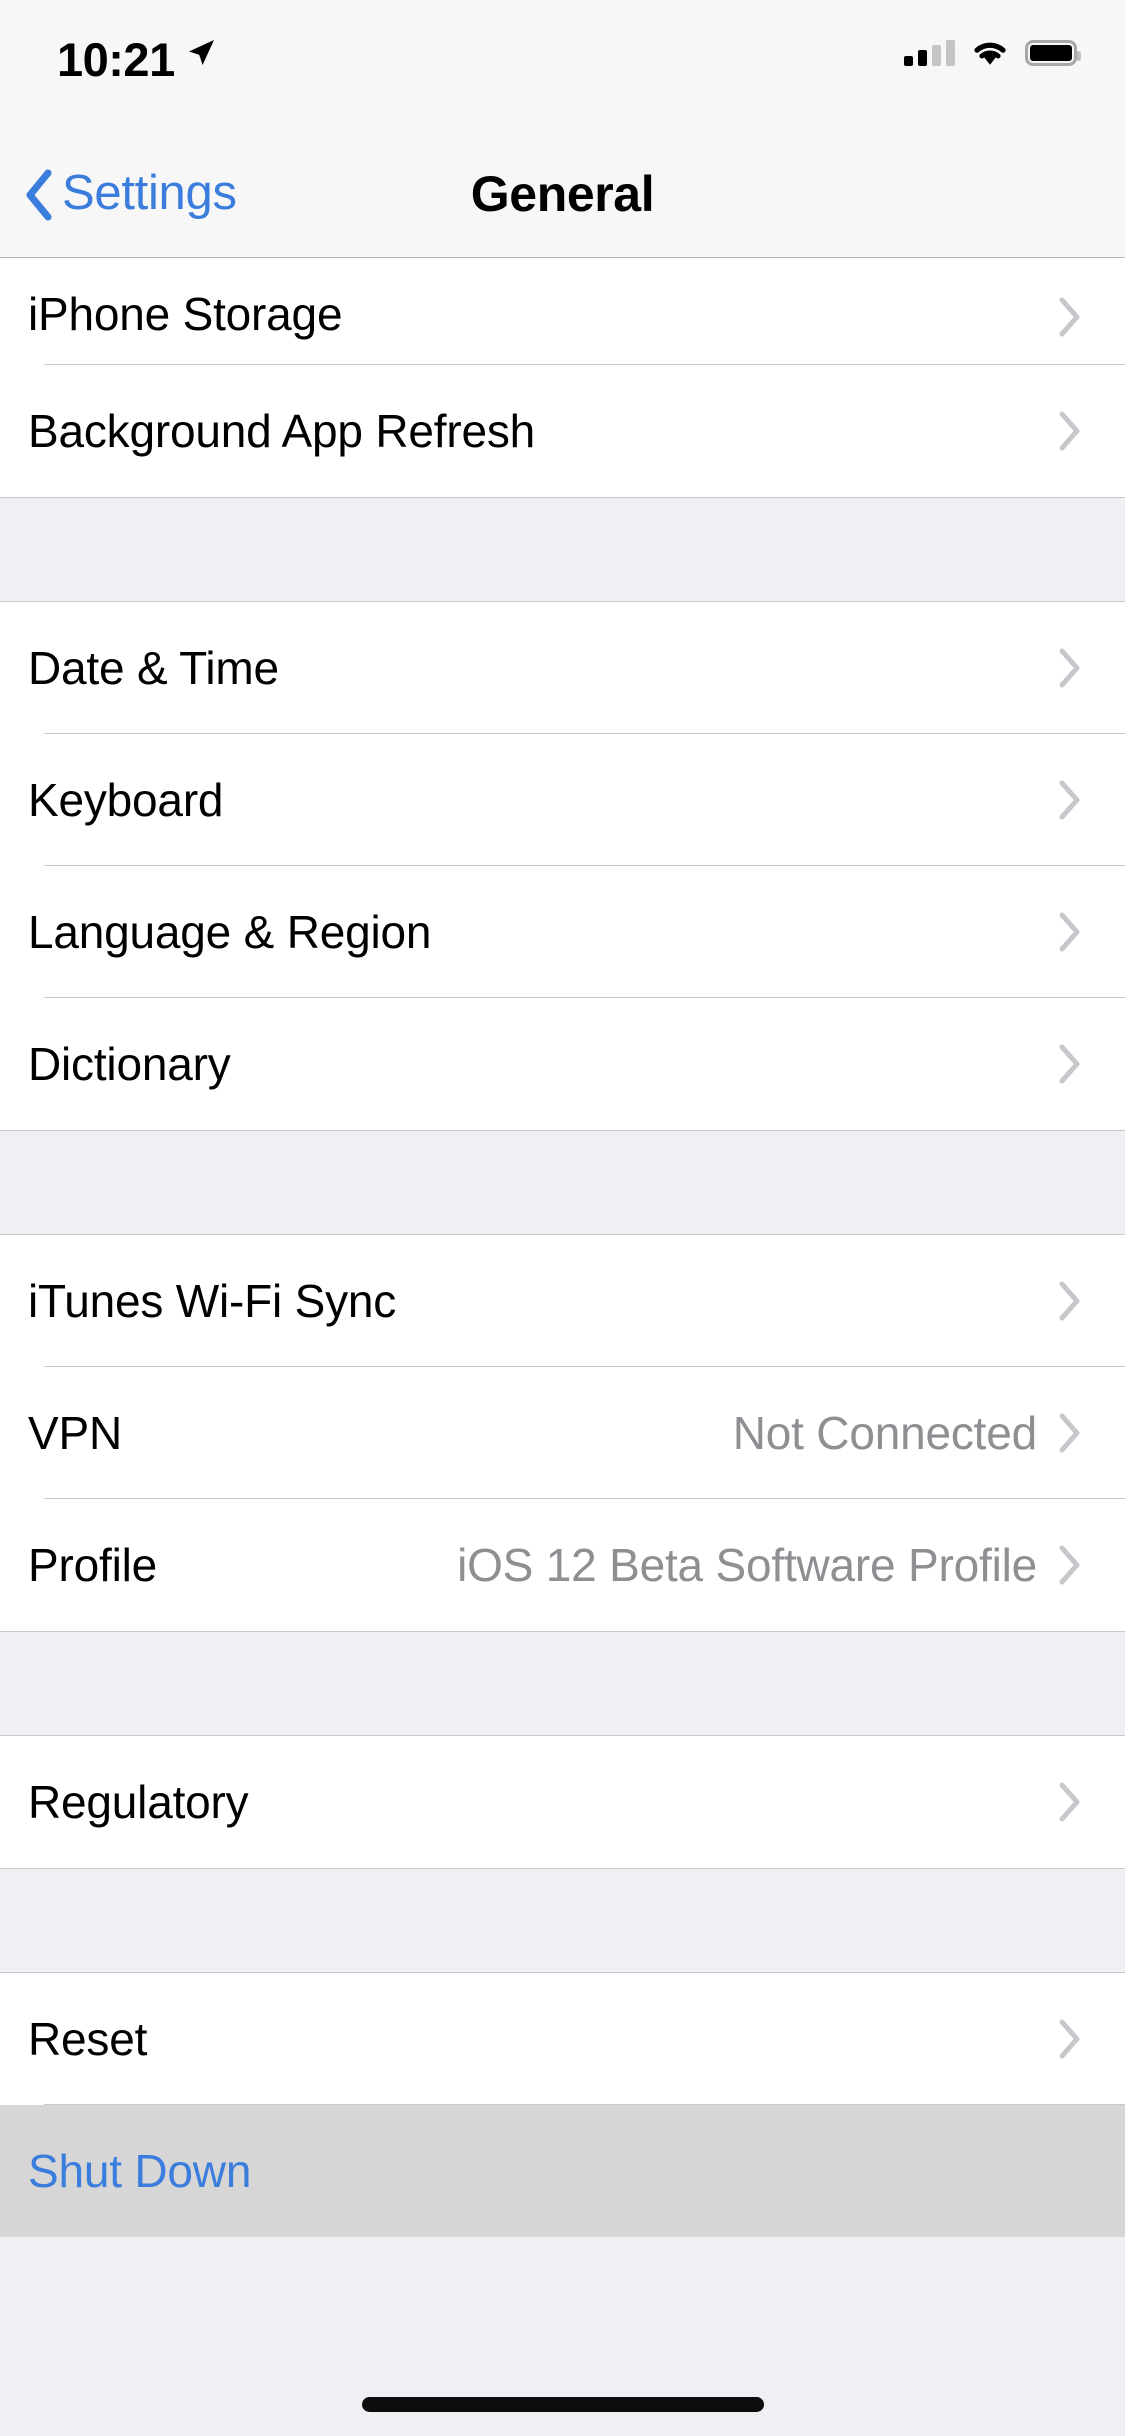 This screenshot has height=2436, width=1125. What do you see at coordinates (92, 1565) in the screenshot?
I see `settings-row-label: Profile` at bounding box center [92, 1565].